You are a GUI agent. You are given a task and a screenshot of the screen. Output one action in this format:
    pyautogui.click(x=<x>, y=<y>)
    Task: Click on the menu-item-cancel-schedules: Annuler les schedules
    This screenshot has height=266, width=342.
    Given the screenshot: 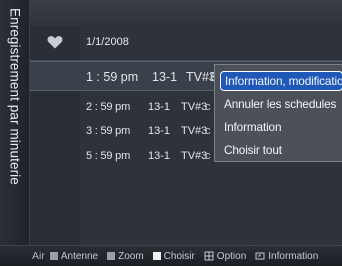 What is the action you would take?
    pyautogui.click(x=281, y=104)
    